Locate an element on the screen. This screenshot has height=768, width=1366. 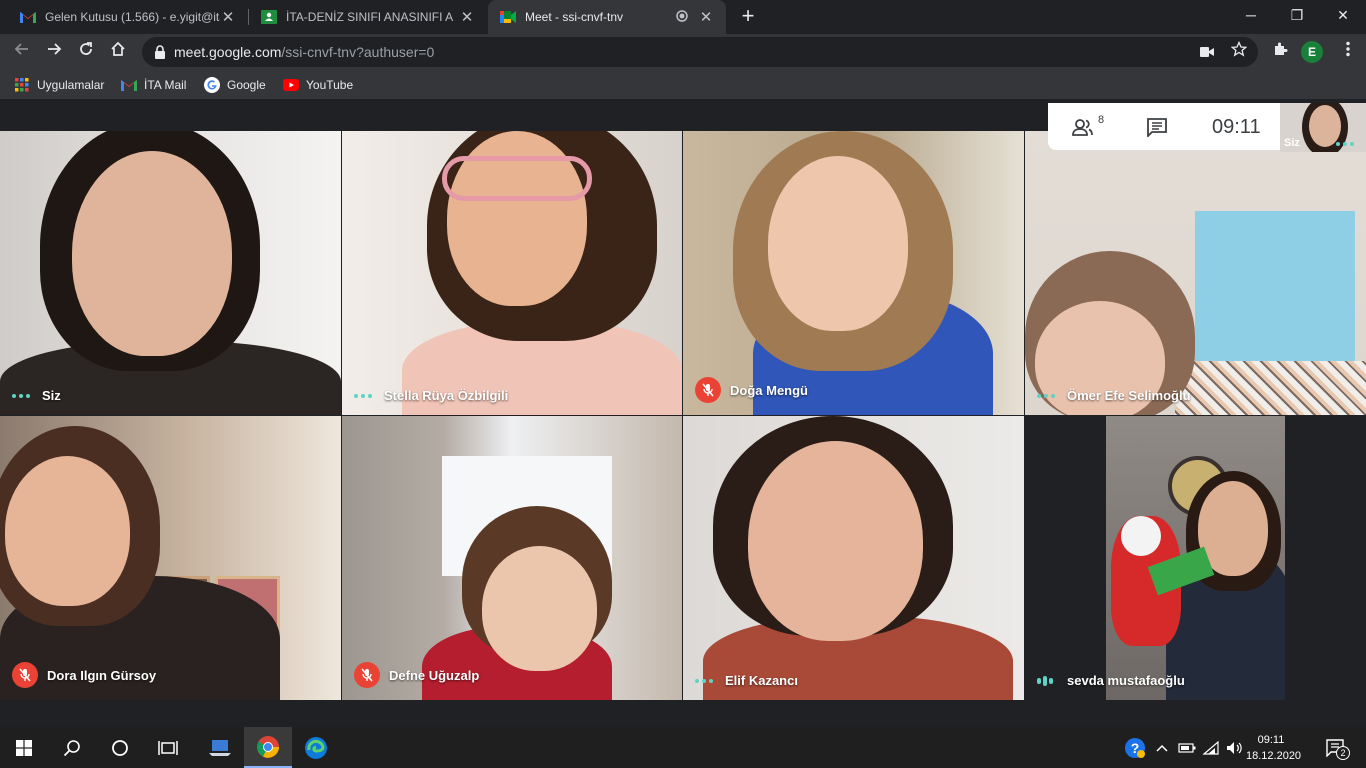
more-vert-icon is located at coordinates (1348, 49).